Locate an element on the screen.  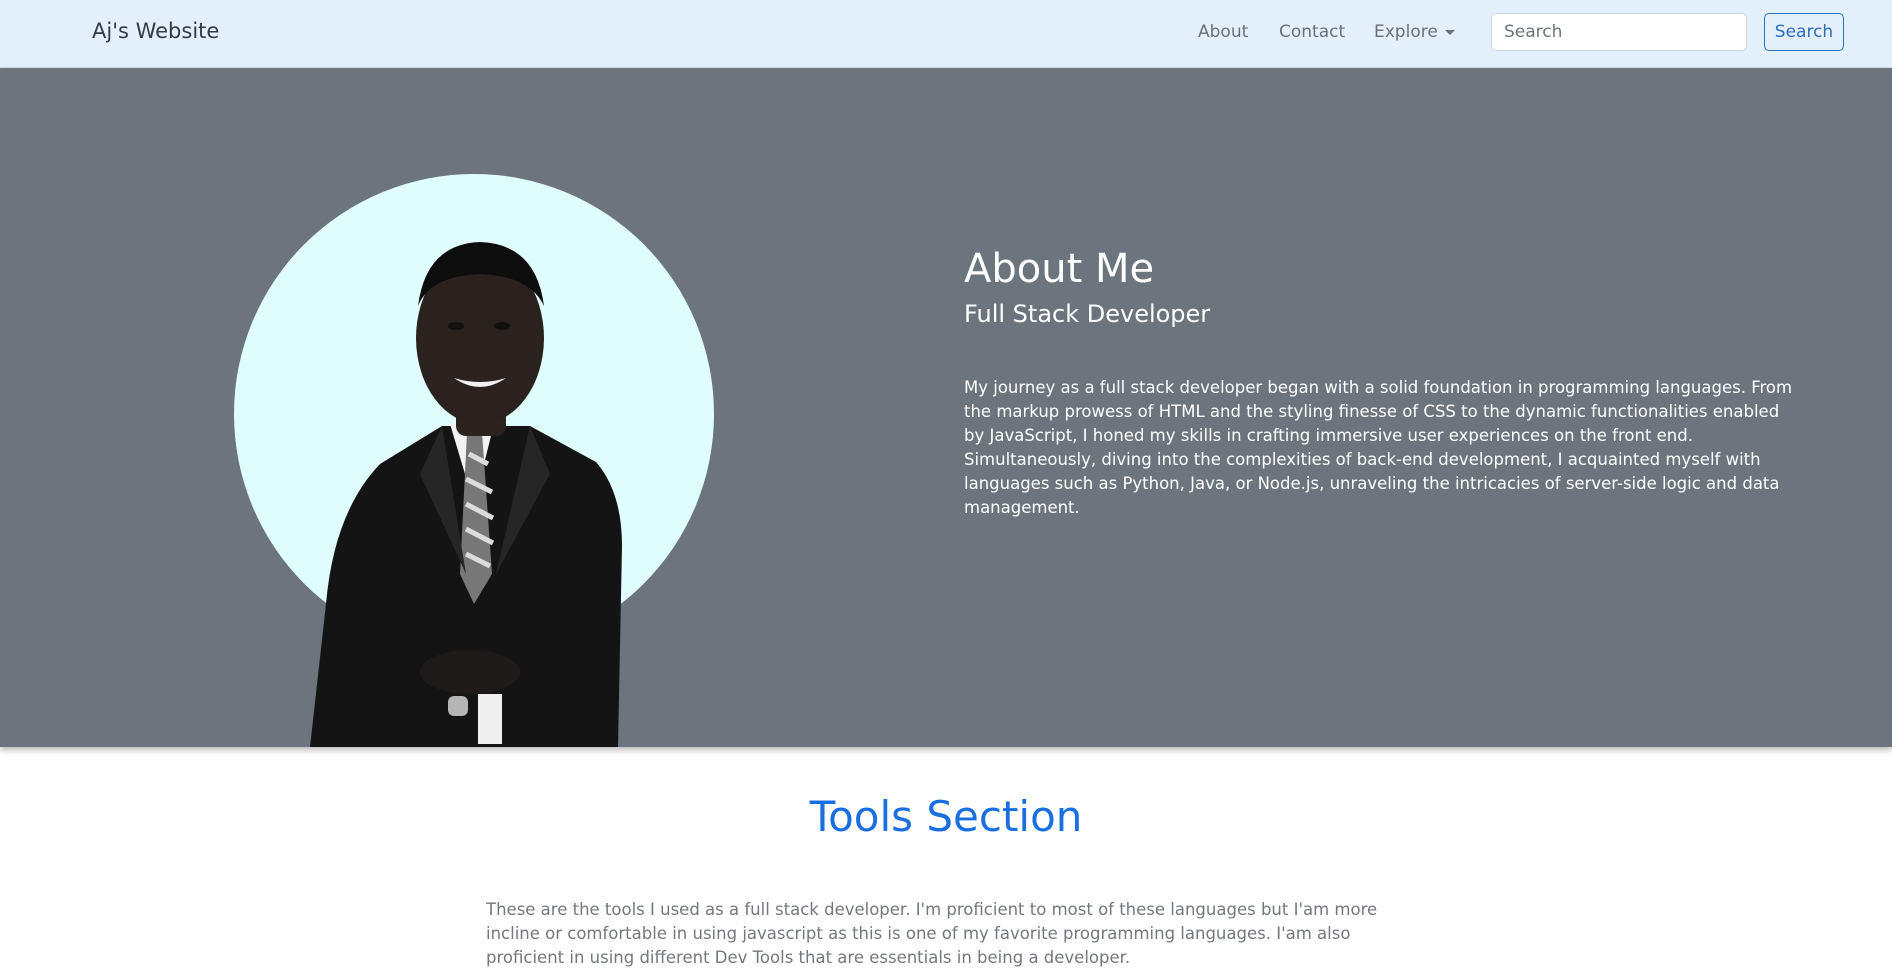
about-title: About Me is located at coordinates (1059, 269).